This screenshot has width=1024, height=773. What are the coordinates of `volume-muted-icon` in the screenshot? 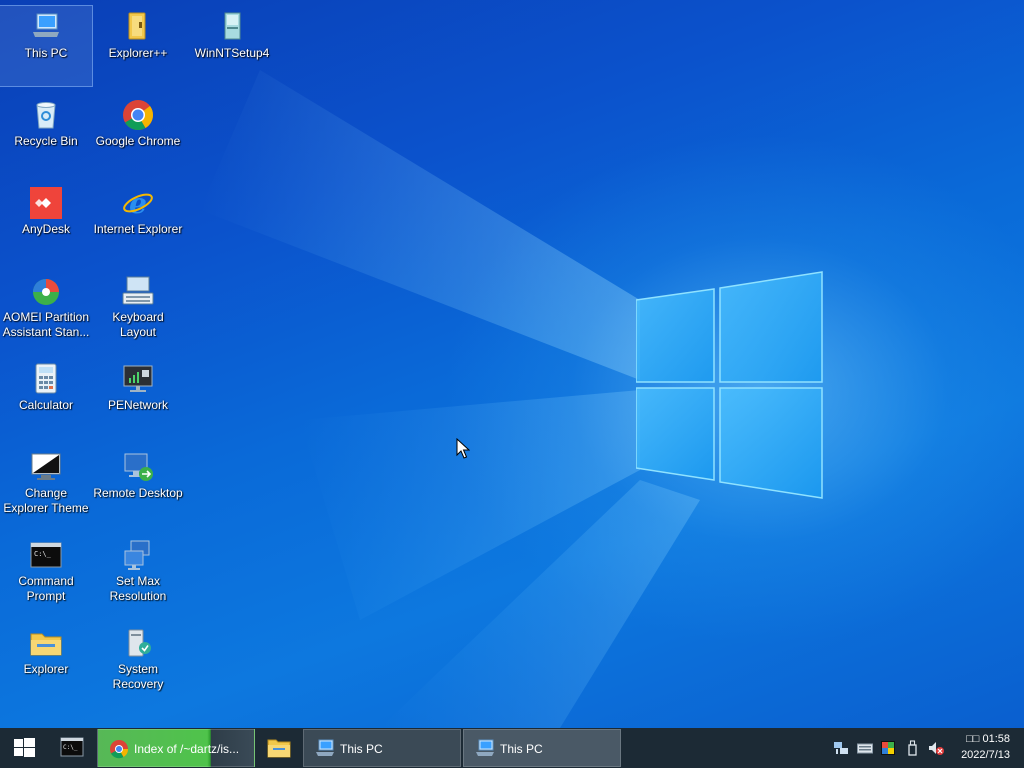 It's located at (936, 748).